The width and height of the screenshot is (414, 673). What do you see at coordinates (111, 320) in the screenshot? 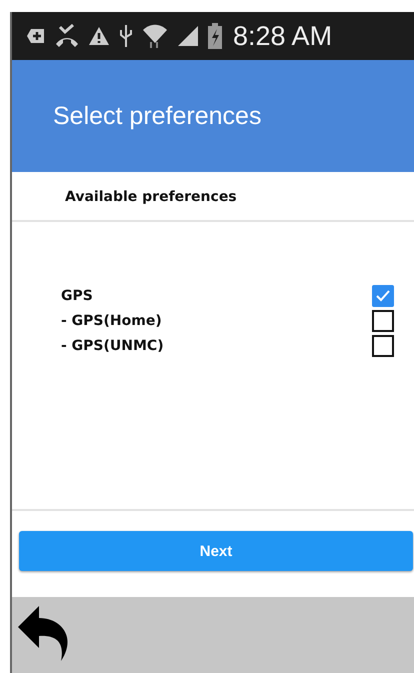
I see `preference-label: - GPS(Home)` at bounding box center [111, 320].